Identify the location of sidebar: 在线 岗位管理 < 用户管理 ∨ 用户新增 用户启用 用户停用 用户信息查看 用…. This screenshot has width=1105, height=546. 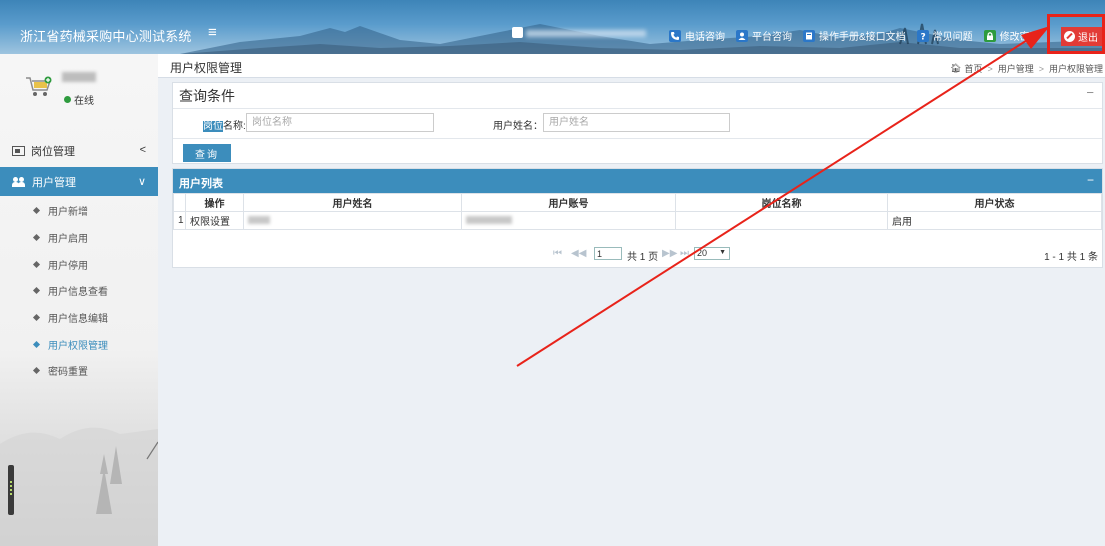
(79, 300).